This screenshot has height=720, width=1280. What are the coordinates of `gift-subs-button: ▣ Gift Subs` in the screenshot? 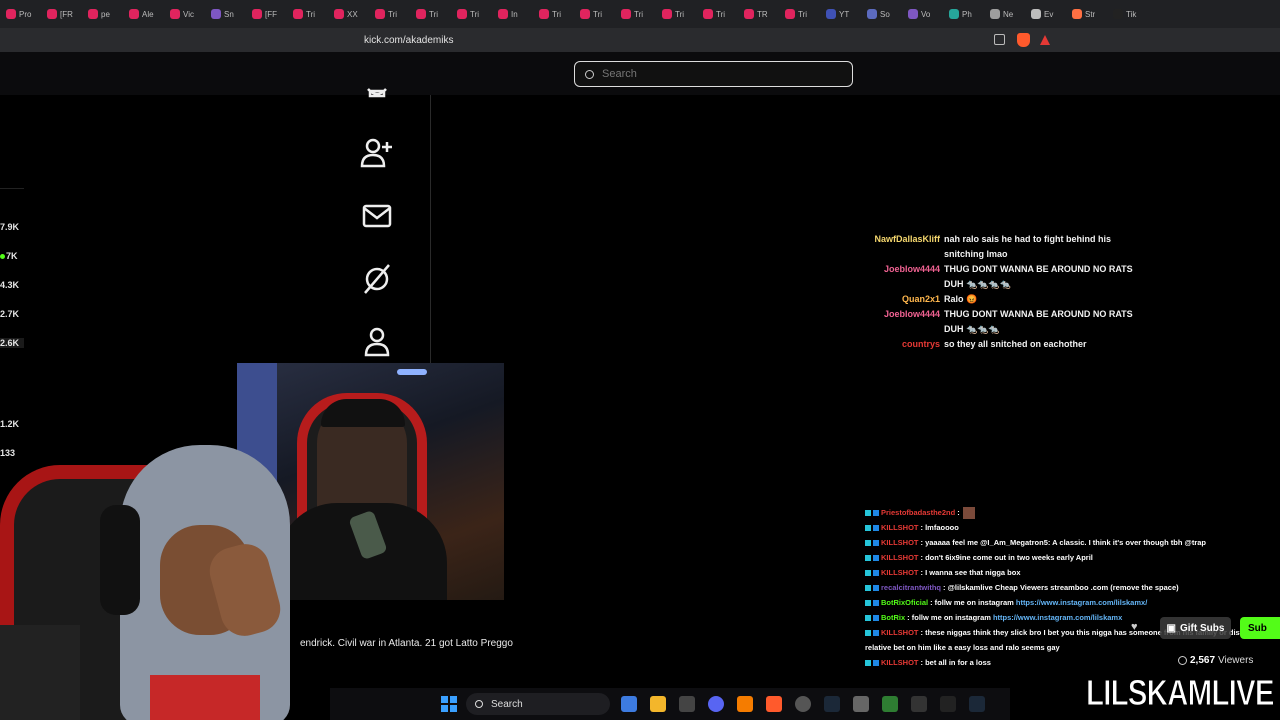 It's located at (1195, 628).